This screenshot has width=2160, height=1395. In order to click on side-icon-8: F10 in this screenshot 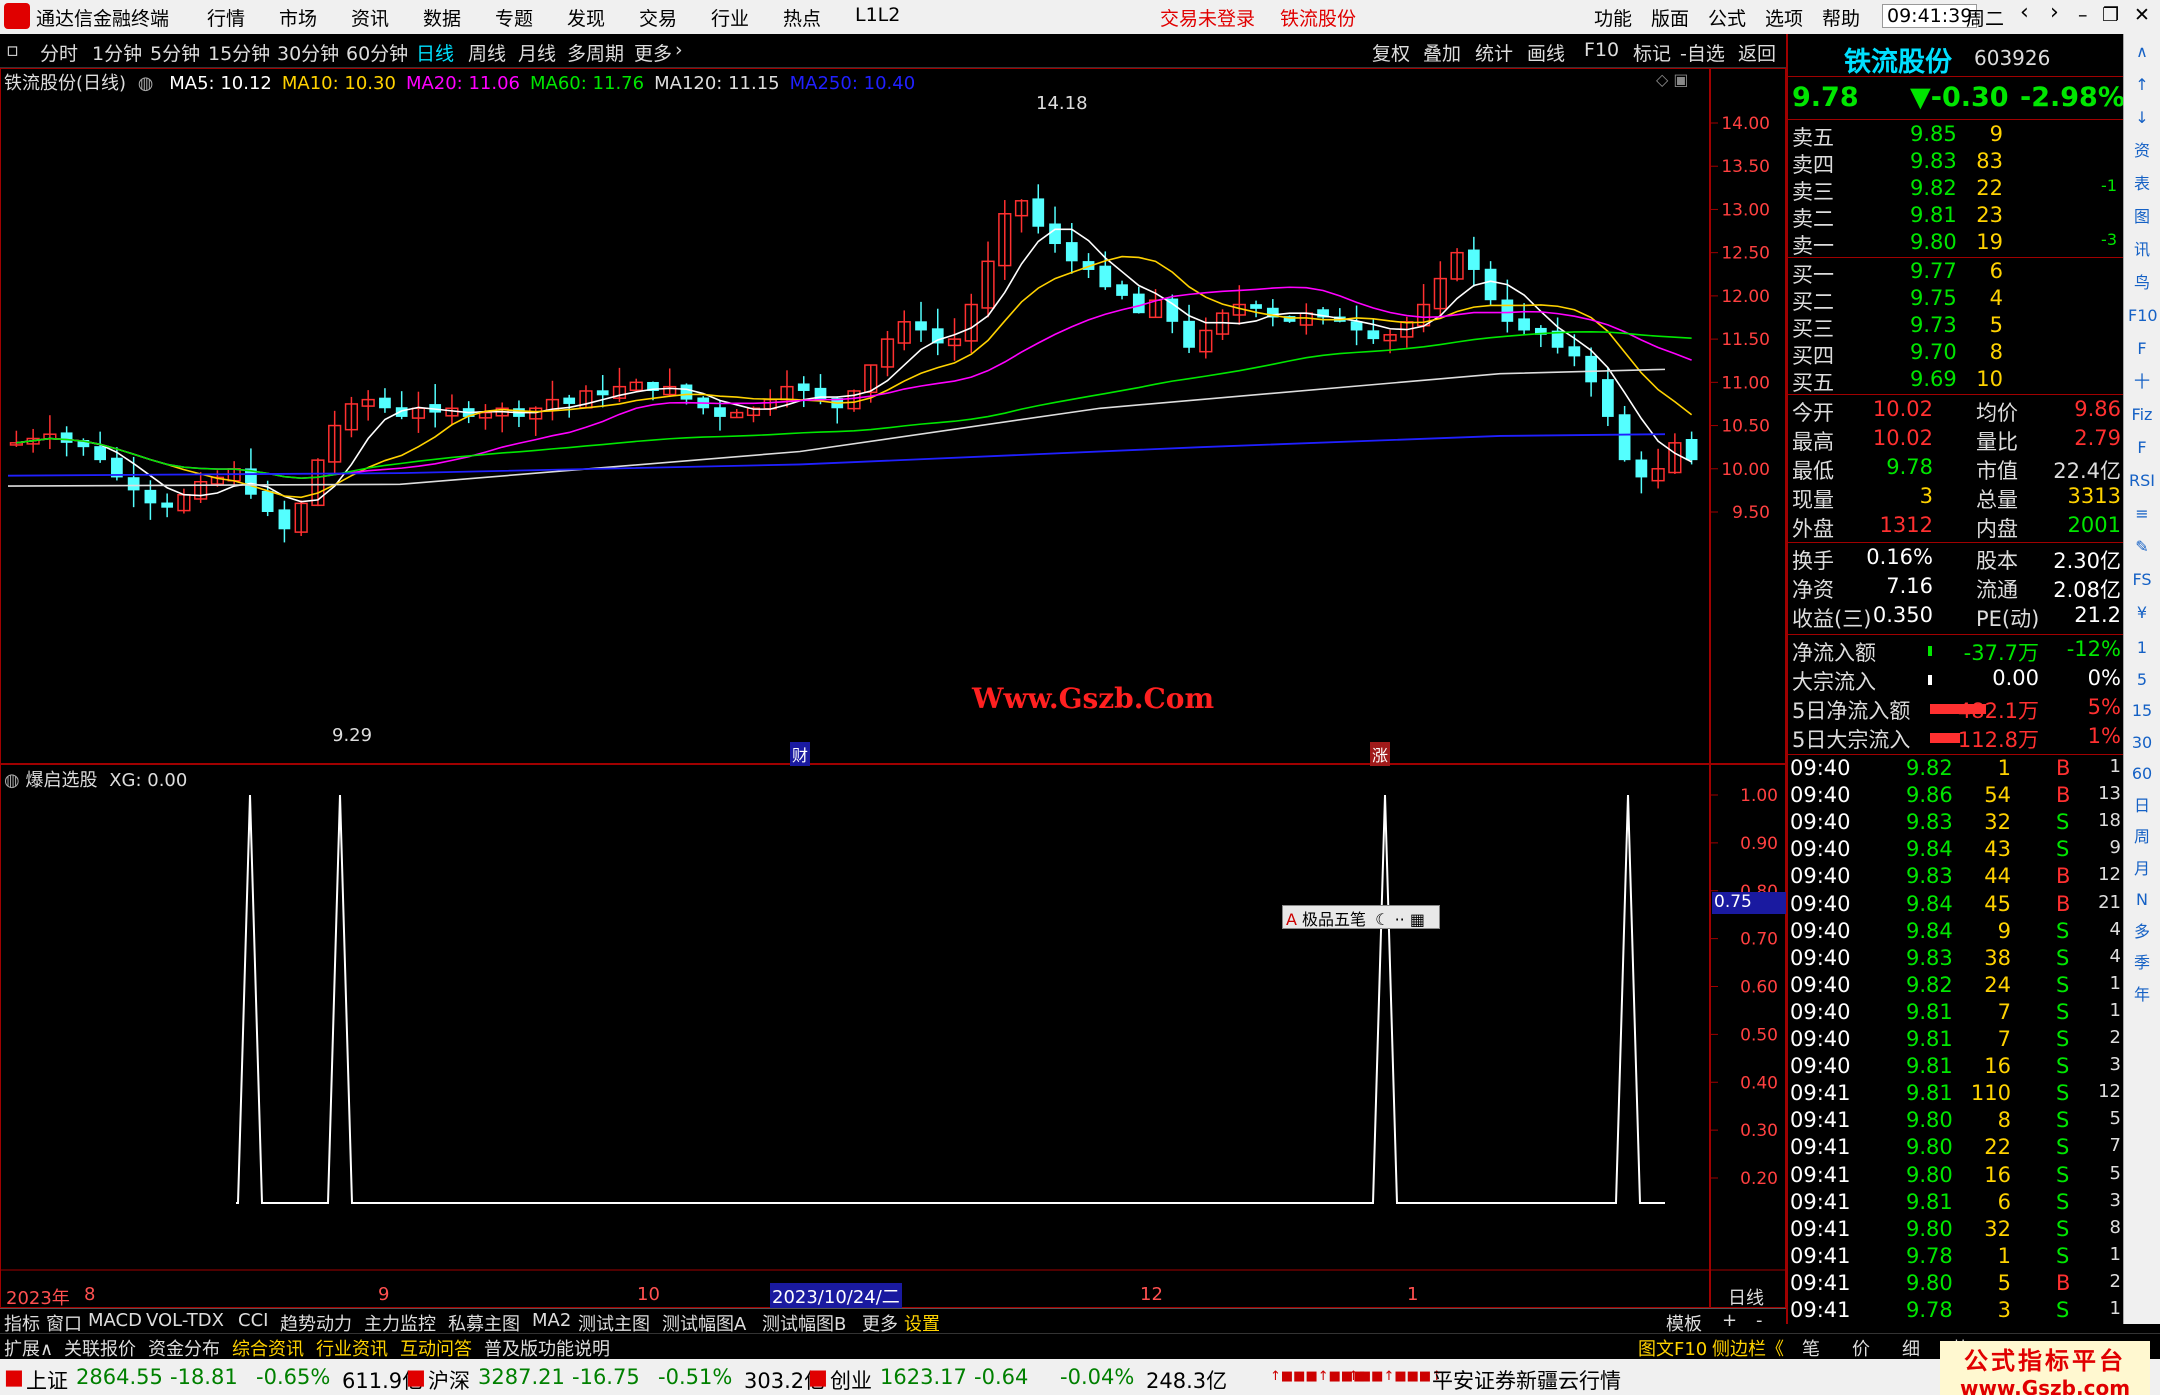, I will do `click(2143, 316)`.